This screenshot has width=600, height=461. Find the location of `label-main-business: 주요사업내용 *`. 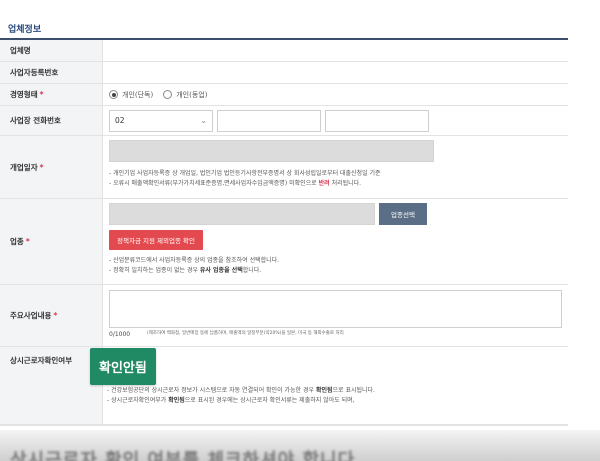

label-main-business: 주요사업내용 * is located at coordinates (51, 315).